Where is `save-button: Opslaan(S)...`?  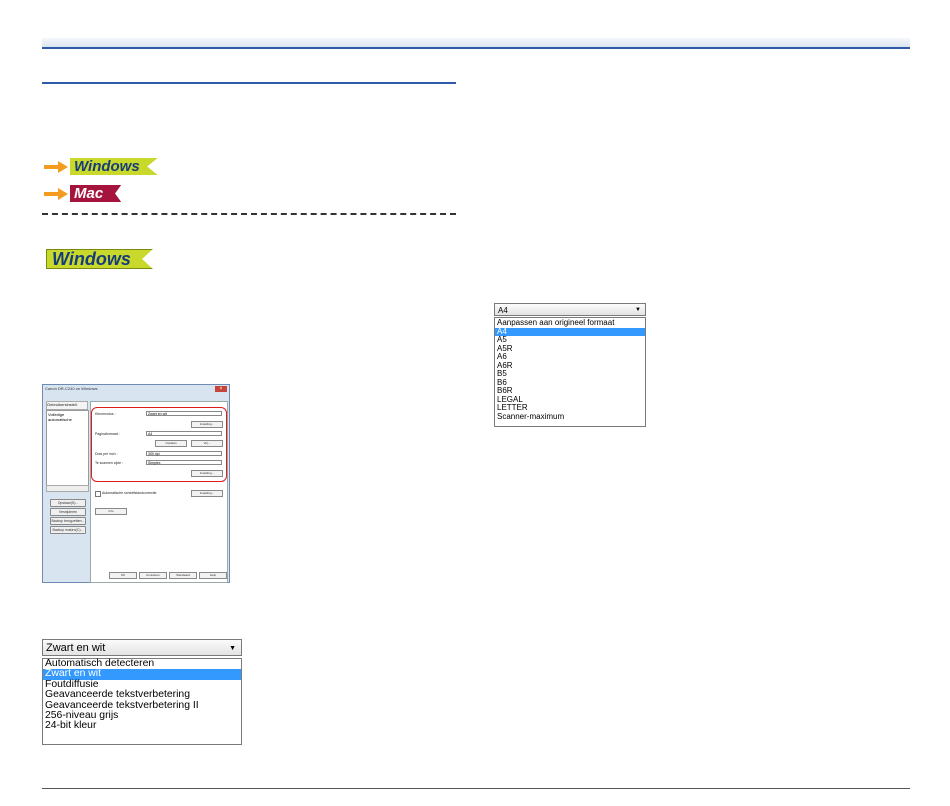 save-button: Opslaan(S)... is located at coordinates (68, 503).